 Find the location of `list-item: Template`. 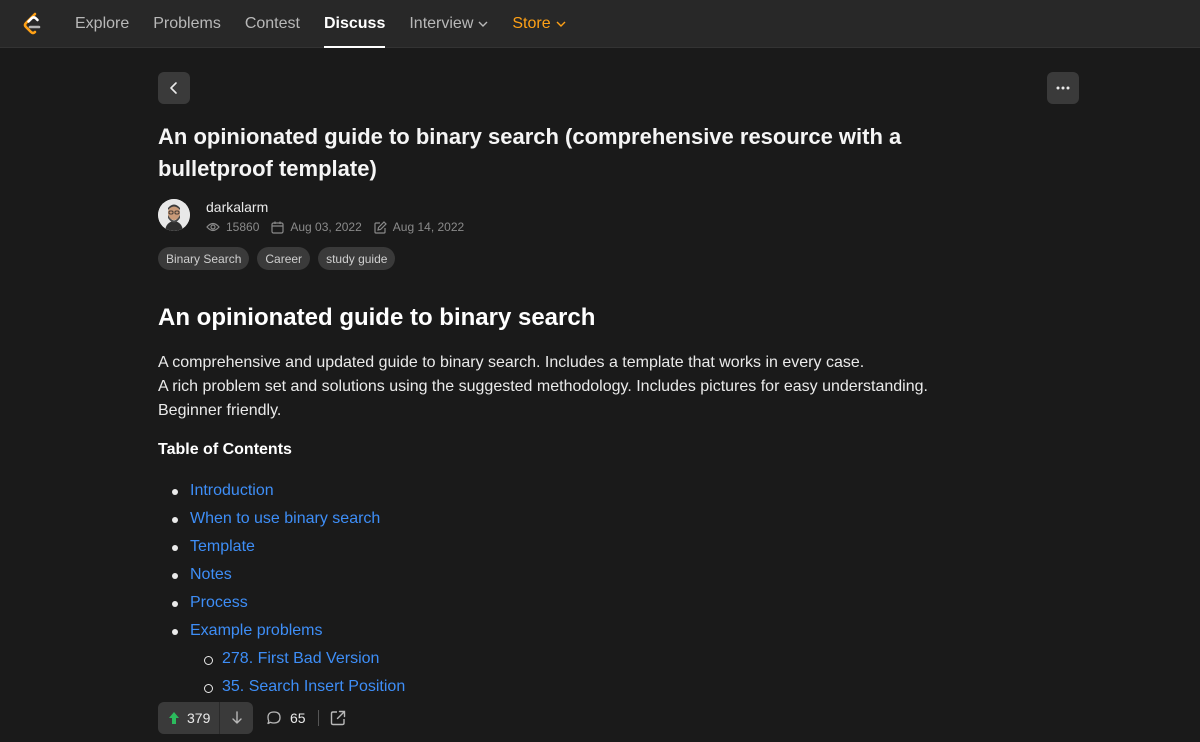

list-item: Template is located at coordinates (281, 548).